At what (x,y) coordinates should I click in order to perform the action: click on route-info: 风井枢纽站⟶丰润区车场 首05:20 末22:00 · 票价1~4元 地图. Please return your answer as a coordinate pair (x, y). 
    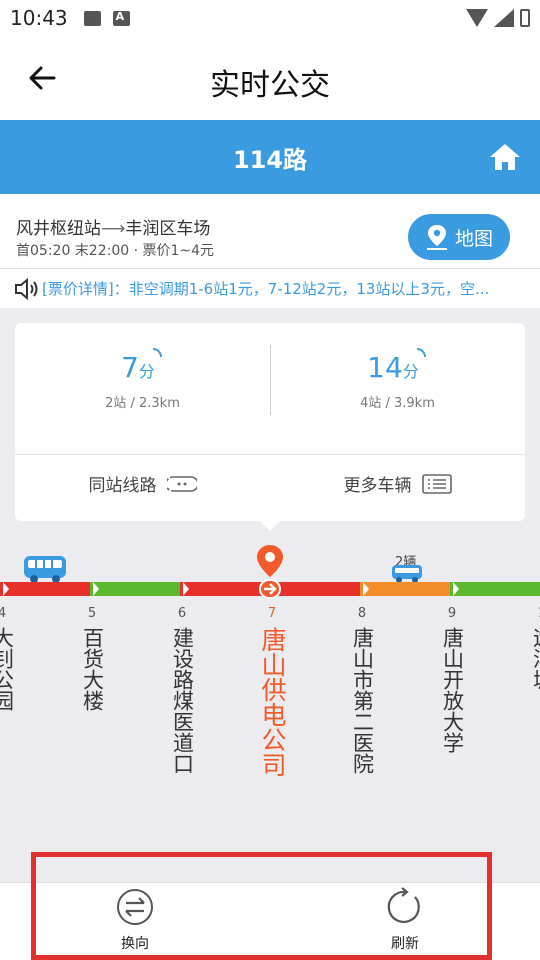
    Looking at the image, I should click on (270, 231).